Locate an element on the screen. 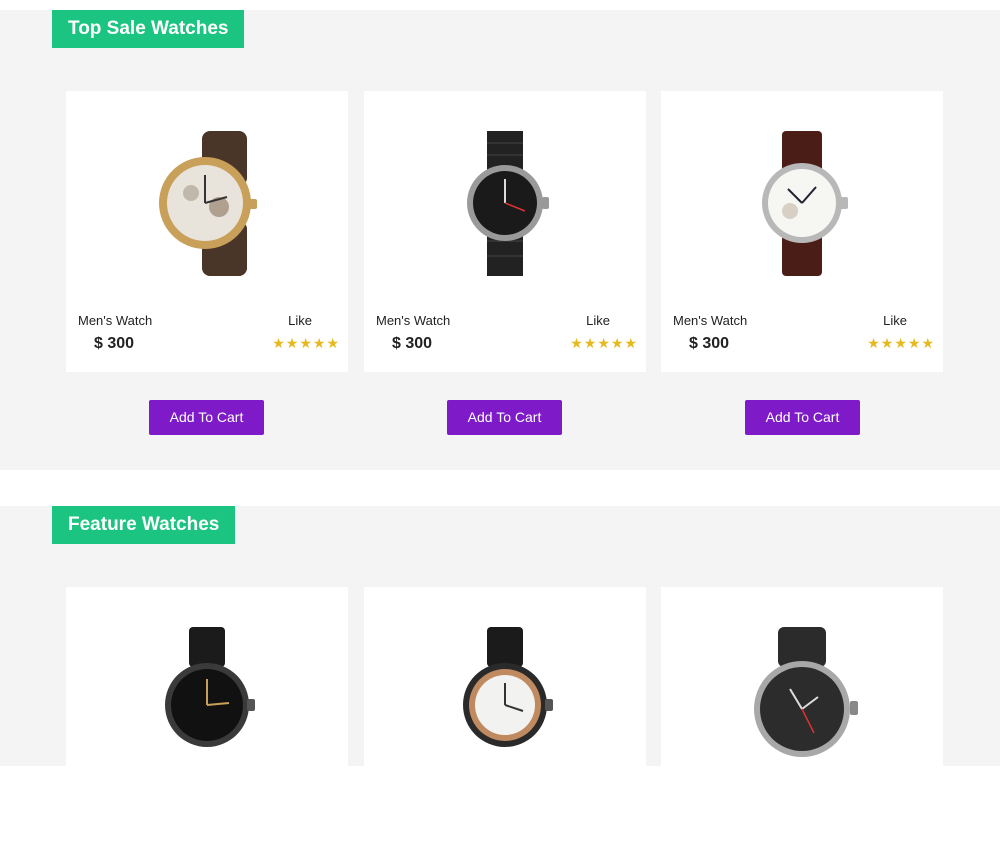  watch-silver-icon is located at coordinates (805, 203).